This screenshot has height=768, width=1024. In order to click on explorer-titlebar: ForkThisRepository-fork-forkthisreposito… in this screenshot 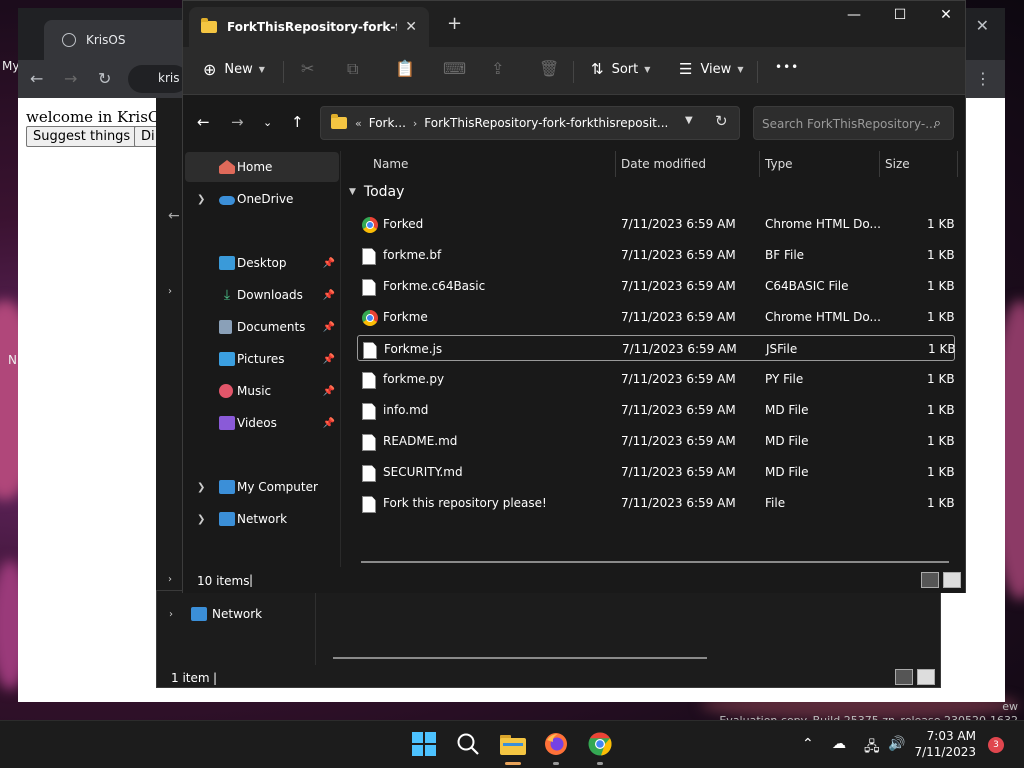, I will do `click(574, 24)`.